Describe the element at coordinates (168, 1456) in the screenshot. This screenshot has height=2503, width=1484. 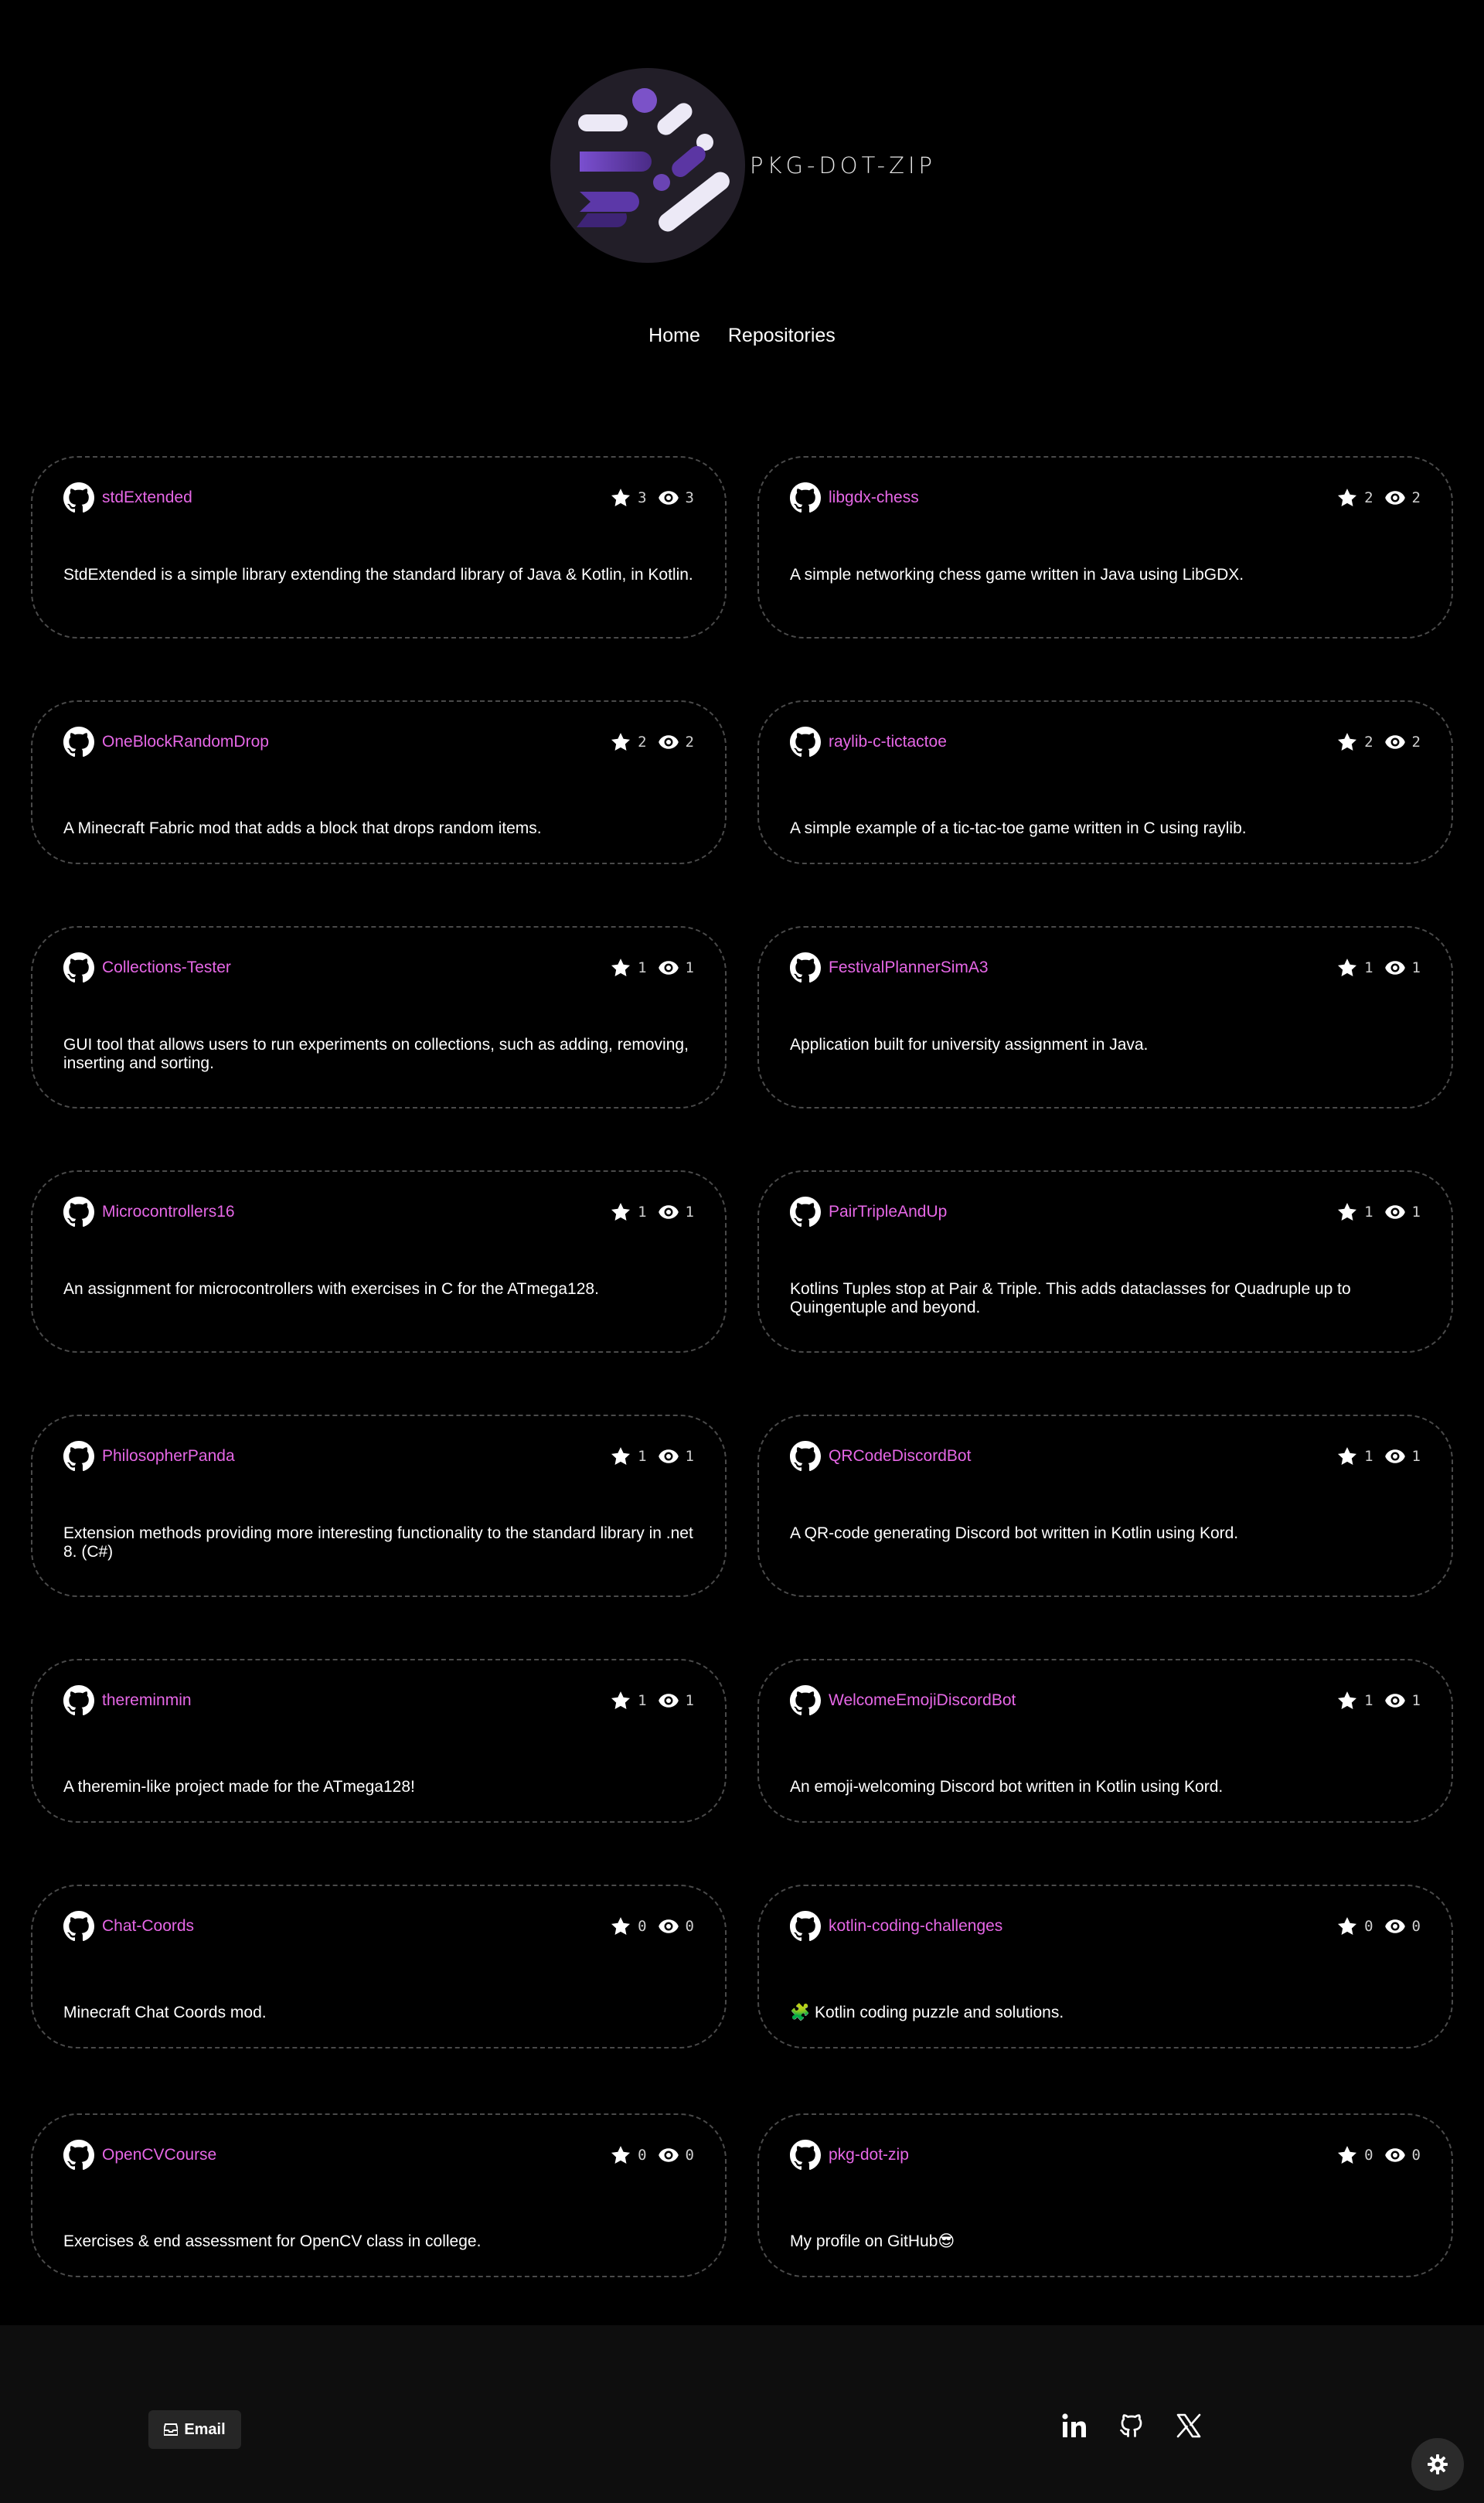
I see `repo-name-link: PhilosopherPanda` at that location.